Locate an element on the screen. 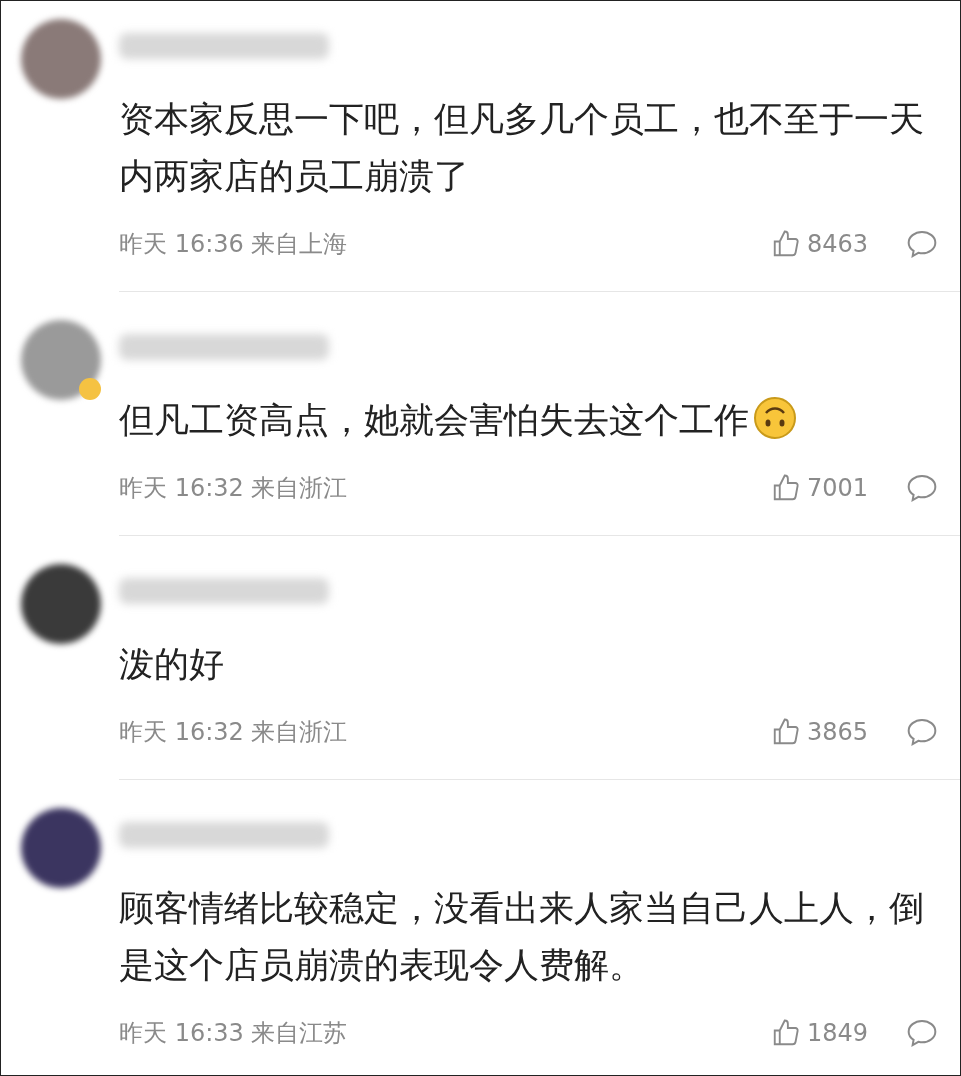 Image resolution: width=961 pixels, height=1076 pixels. comment-text: 泼的好 is located at coordinates (172, 664).